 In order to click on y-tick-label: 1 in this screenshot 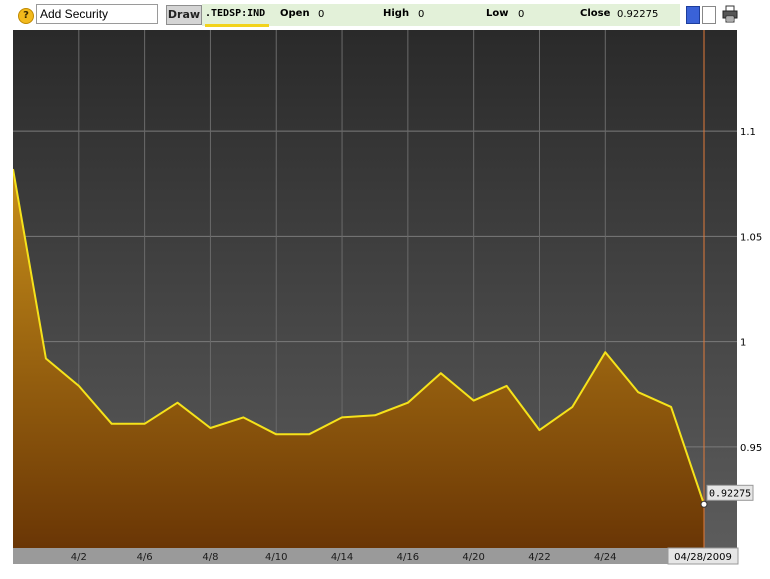, I will do `click(743, 343)`.